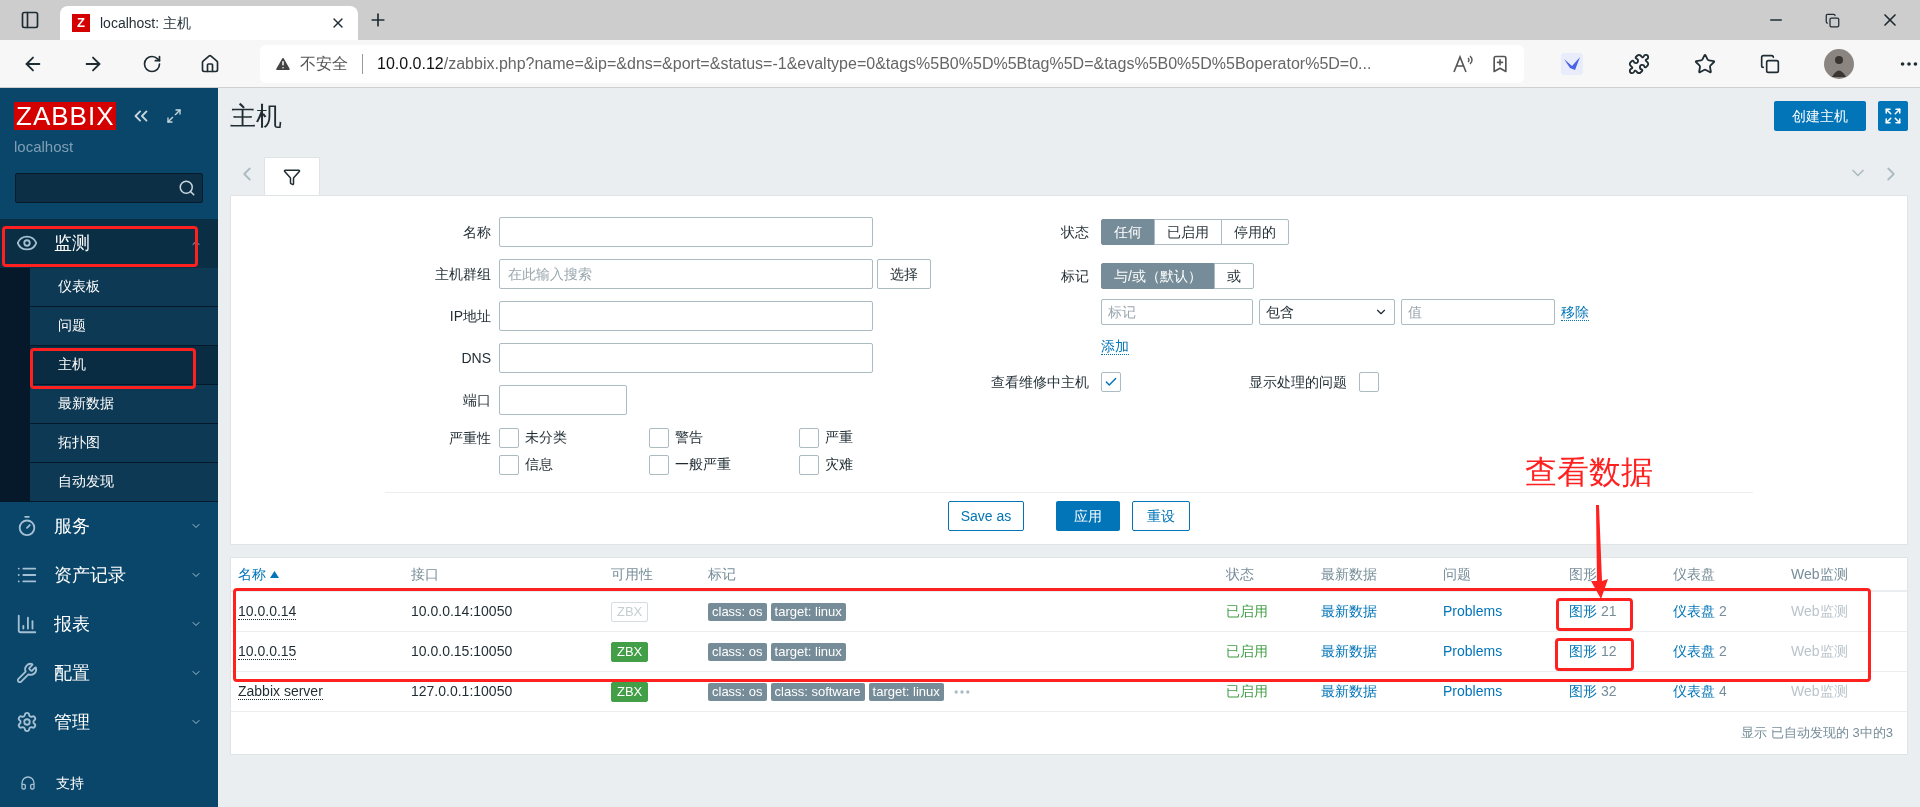 The width and height of the screenshot is (1920, 807). Describe the element at coordinates (30, 20) in the screenshot. I see `tab-actions-icon` at that location.